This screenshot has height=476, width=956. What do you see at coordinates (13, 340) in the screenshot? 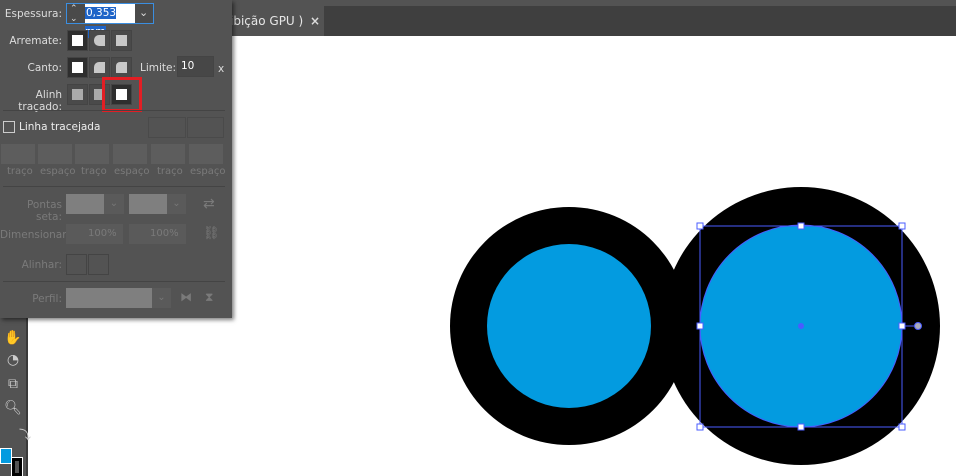
I see `puppet-warp-tool-icon: ✋` at bounding box center [13, 340].